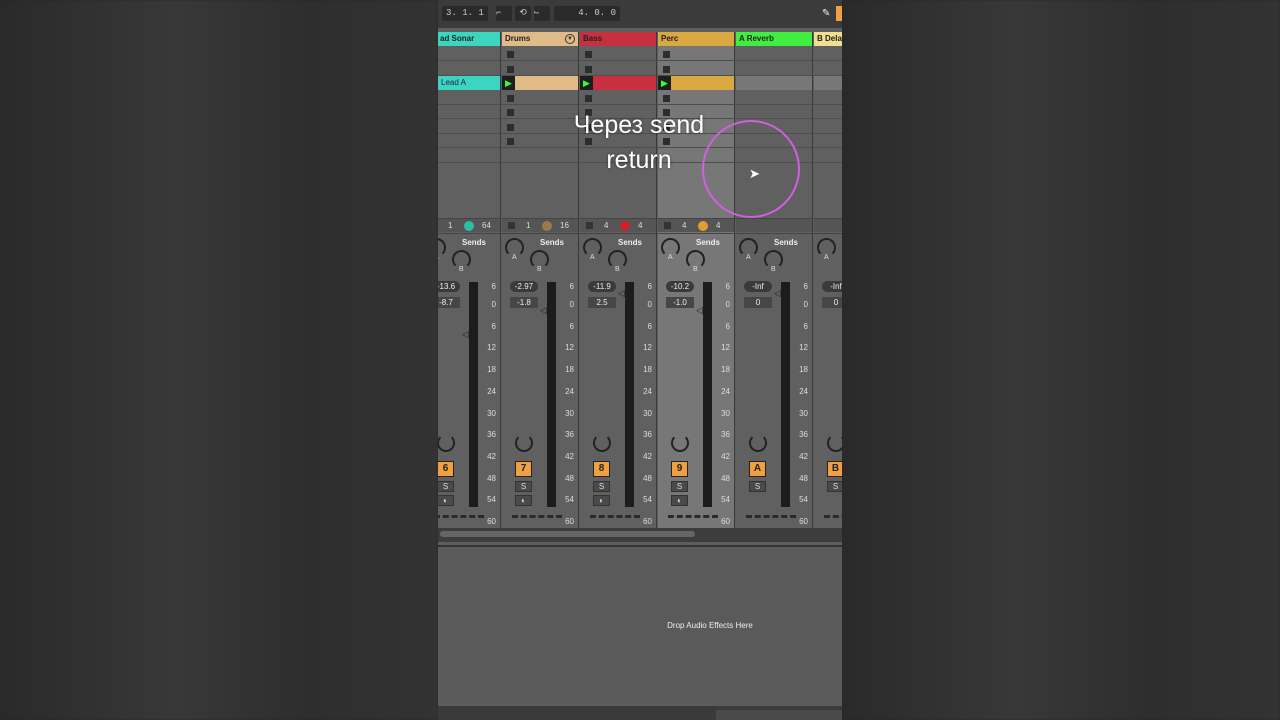 The width and height of the screenshot is (1280, 720). I want to click on pan-value: 0, so click(758, 302).